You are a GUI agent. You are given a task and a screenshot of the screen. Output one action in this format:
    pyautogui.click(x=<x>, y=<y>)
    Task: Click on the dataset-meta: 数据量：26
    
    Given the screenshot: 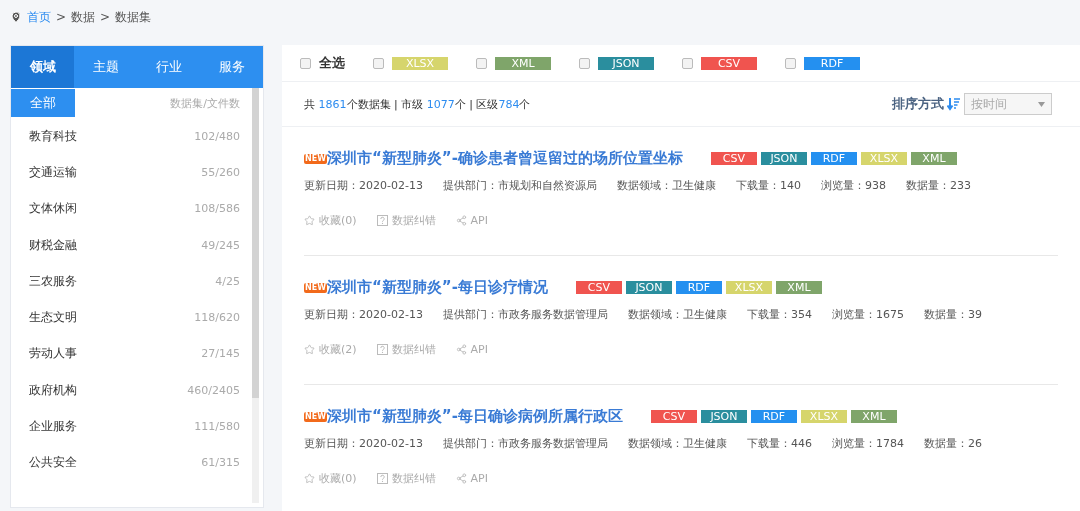 What is the action you would take?
    pyautogui.click(x=952, y=443)
    